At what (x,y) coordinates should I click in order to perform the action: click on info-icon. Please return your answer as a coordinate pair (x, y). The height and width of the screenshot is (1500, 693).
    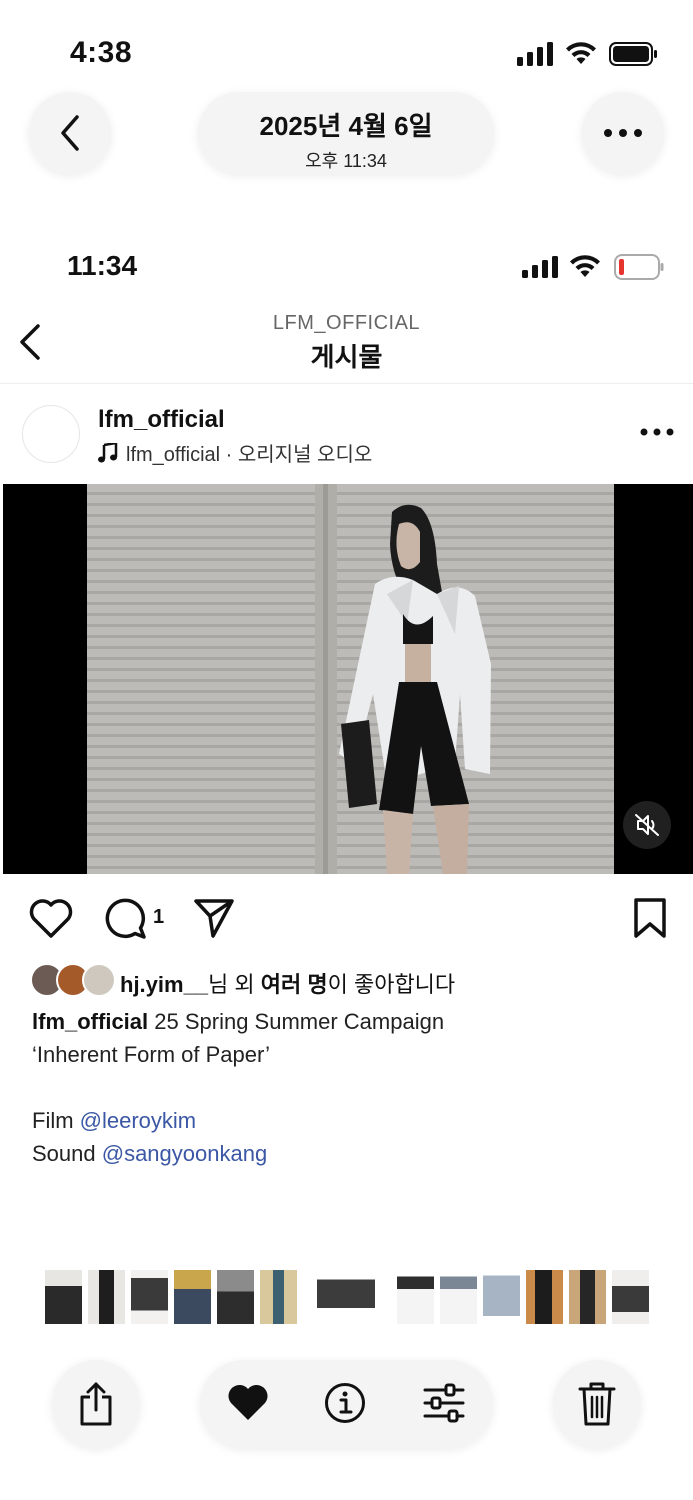
    Looking at the image, I should click on (345, 1403).